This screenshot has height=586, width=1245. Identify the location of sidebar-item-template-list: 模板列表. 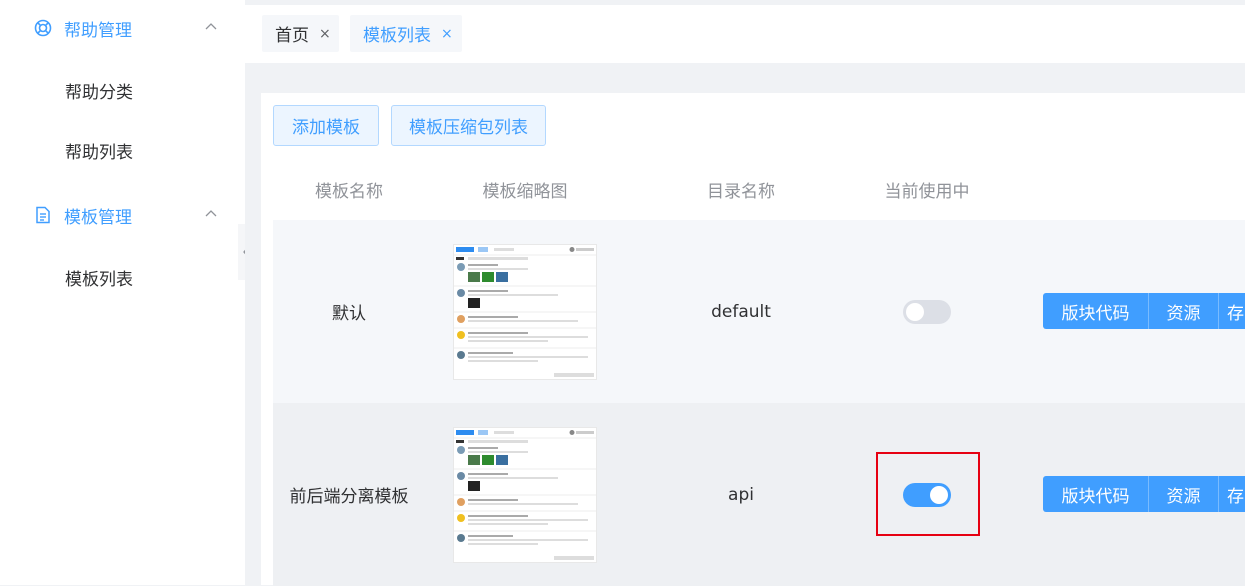
(122, 277).